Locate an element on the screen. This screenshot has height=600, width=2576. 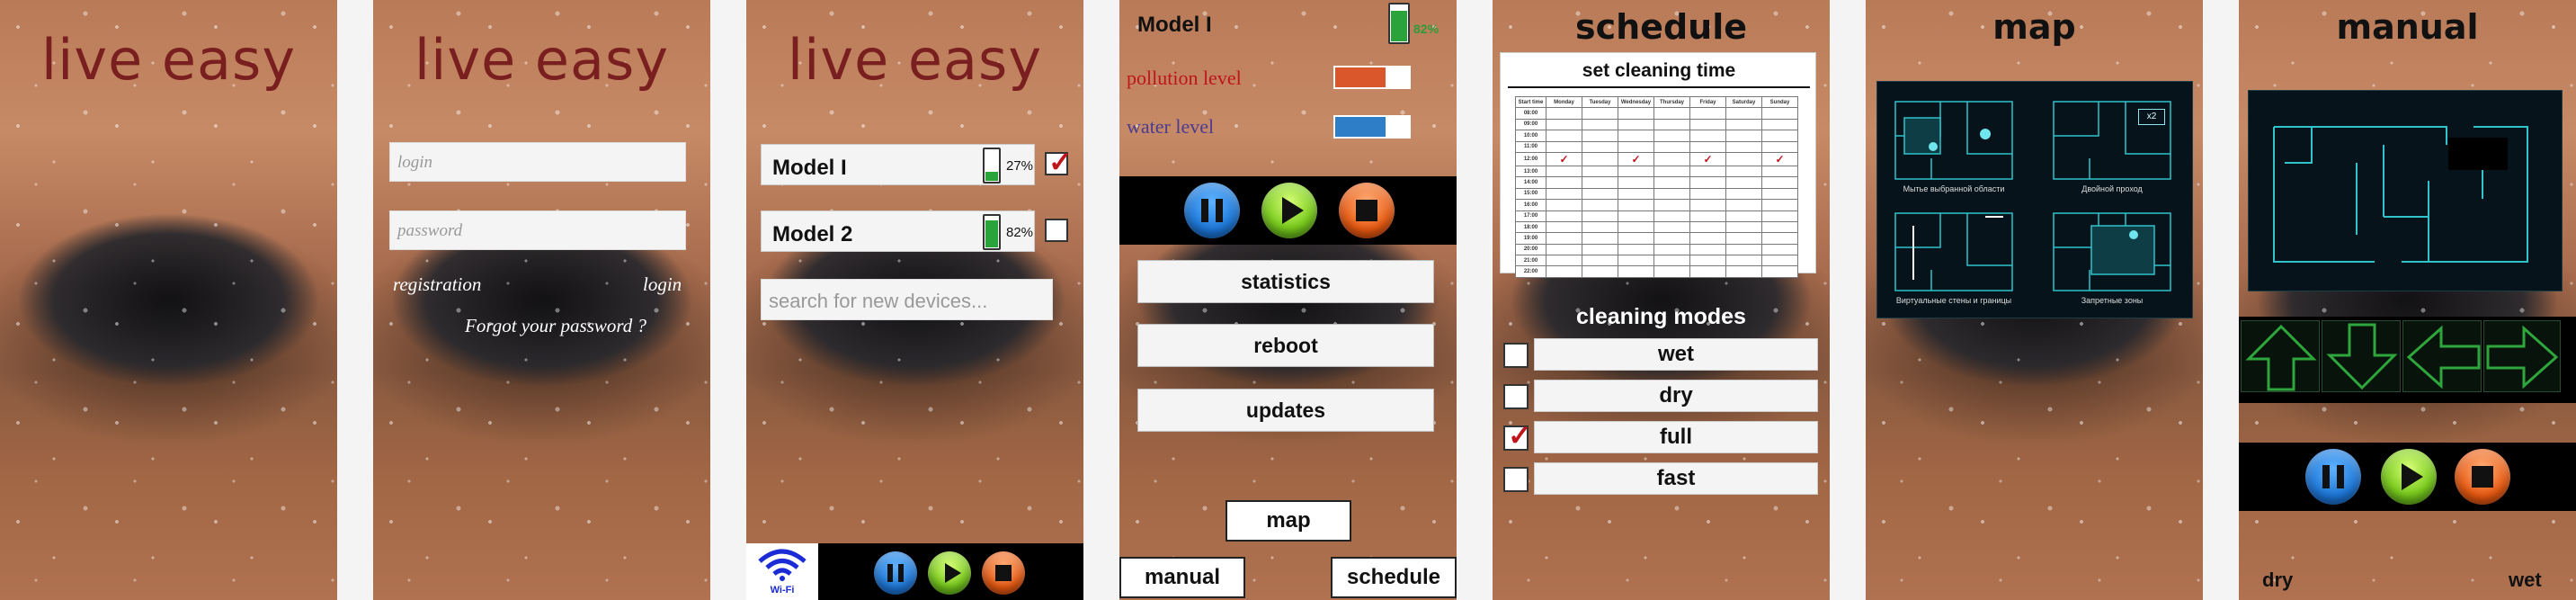
updates-button: updates is located at coordinates (1286, 410).